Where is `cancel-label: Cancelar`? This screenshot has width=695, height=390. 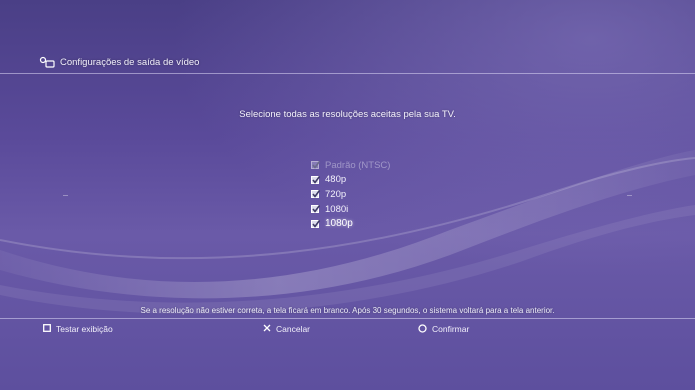 cancel-label: Cancelar is located at coordinates (293, 329).